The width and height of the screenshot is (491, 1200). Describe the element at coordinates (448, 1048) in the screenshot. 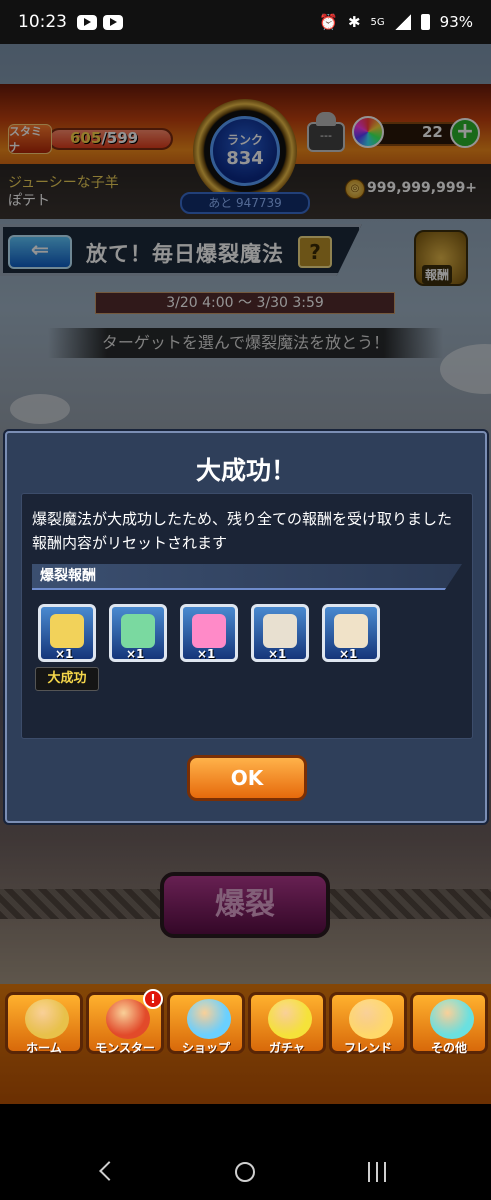

I see `menu-label: その他` at that location.